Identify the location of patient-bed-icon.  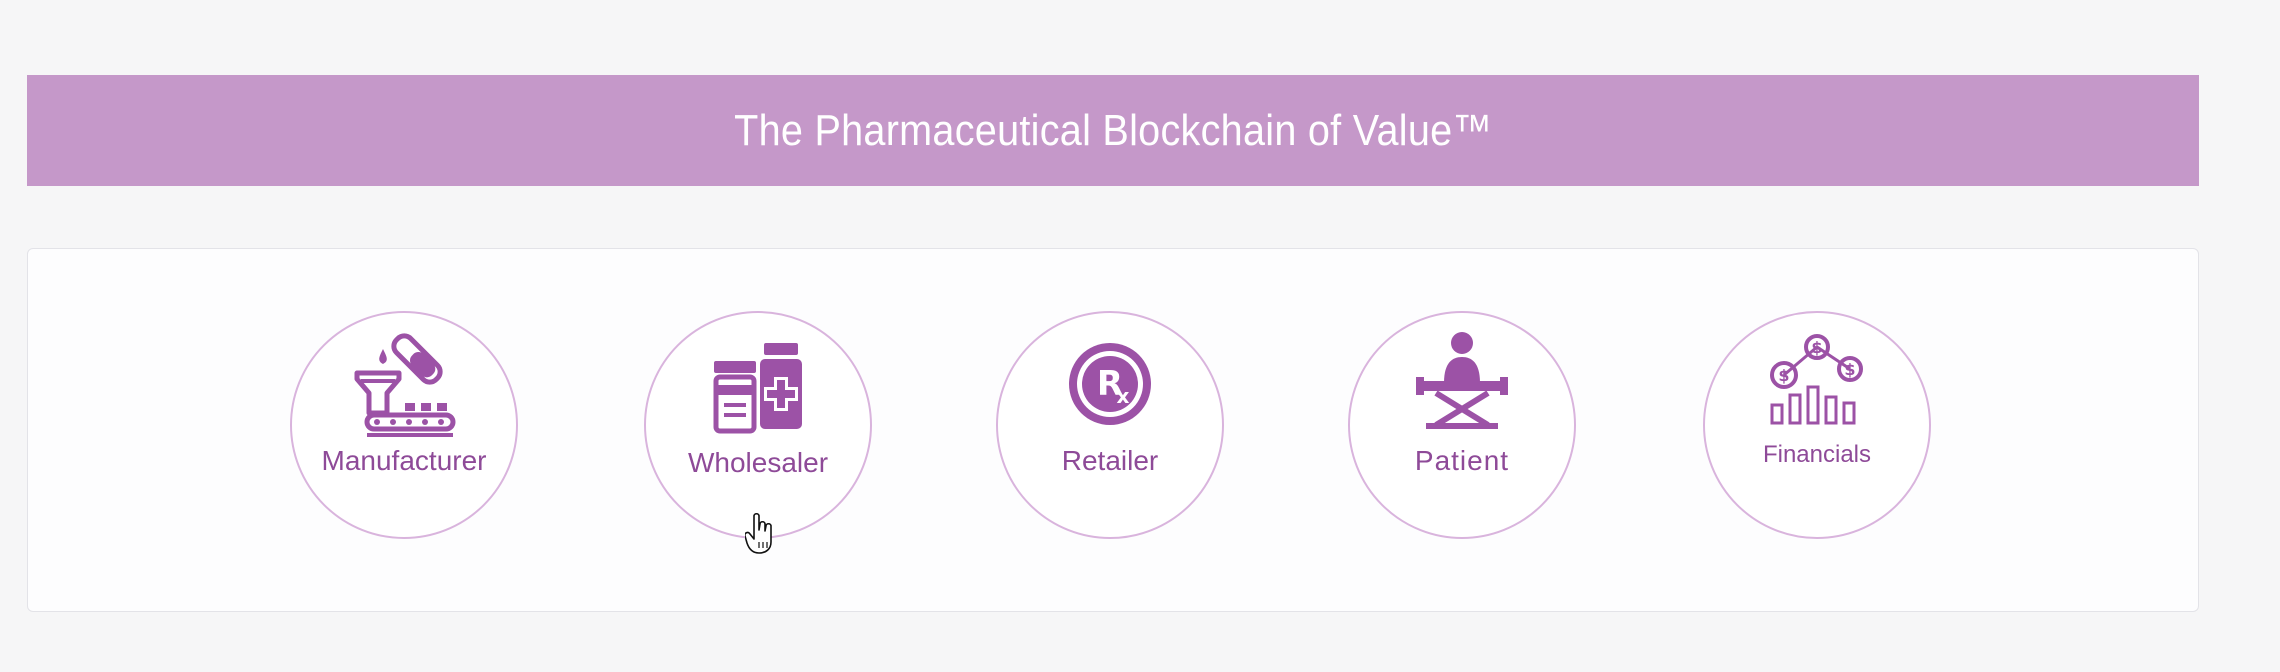
(1462, 380).